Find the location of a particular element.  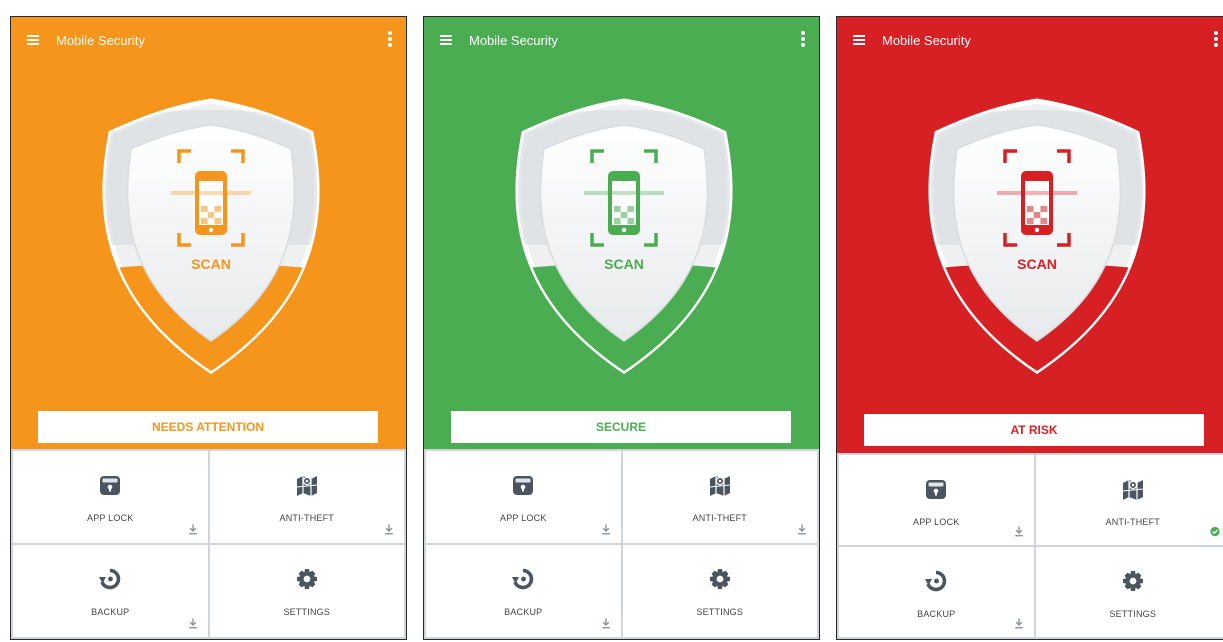

status-needs-attention-button: NEEDS ATTENTION is located at coordinates (208, 427).